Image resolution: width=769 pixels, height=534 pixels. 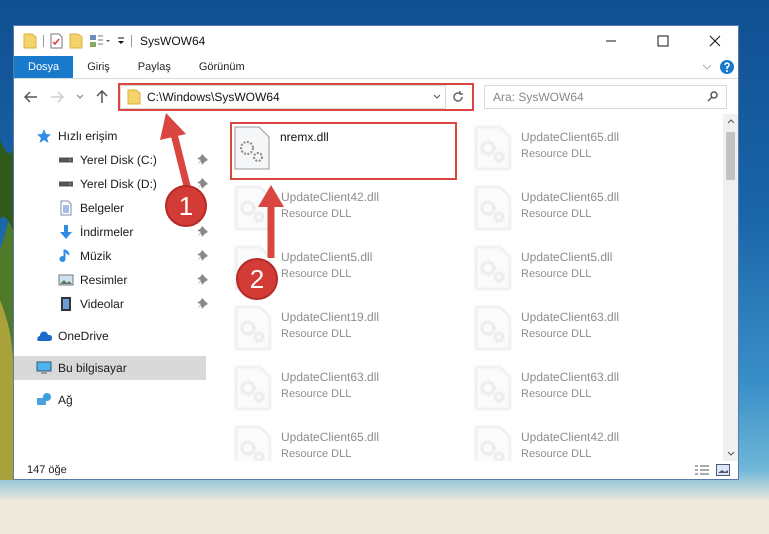 I want to click on sidebar-item: Belgeler, so click(x=73, y=208).